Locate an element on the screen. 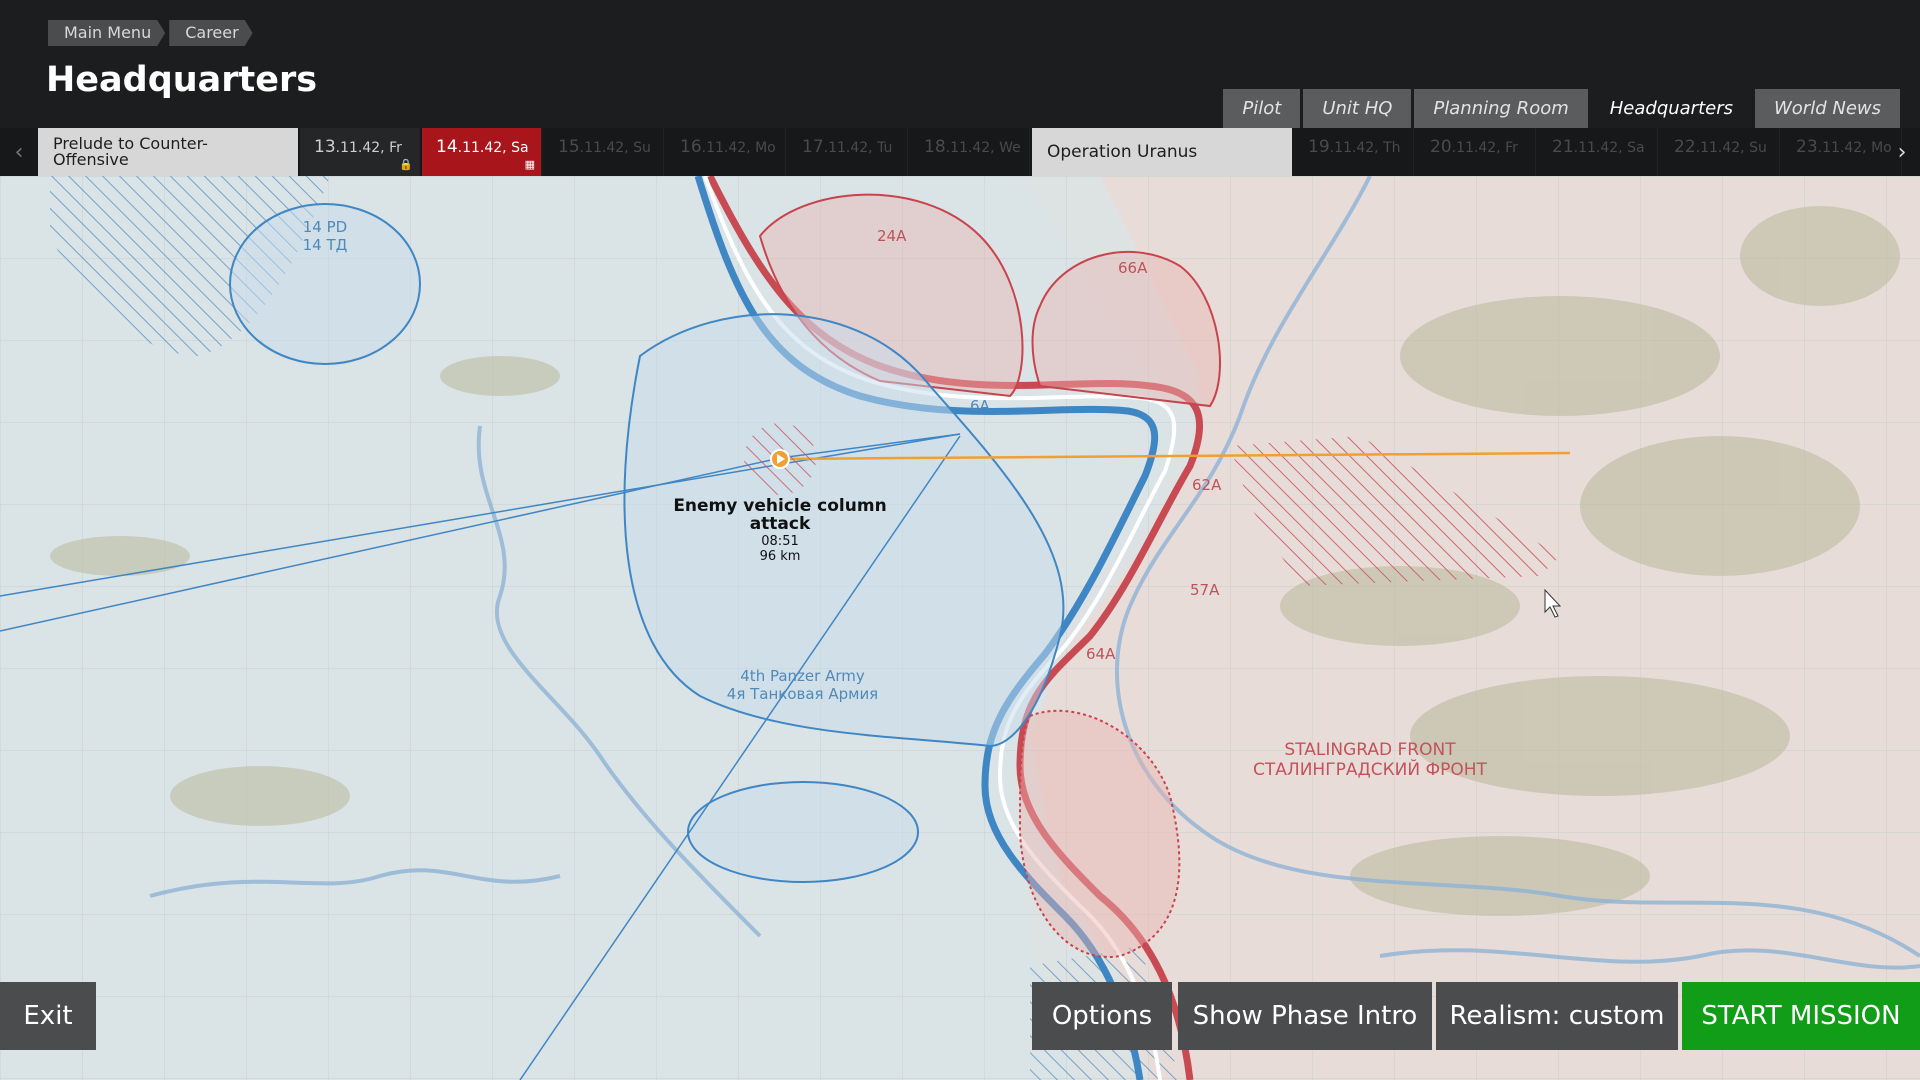  page-title: Headquarters is located at coordinates (182, 80).